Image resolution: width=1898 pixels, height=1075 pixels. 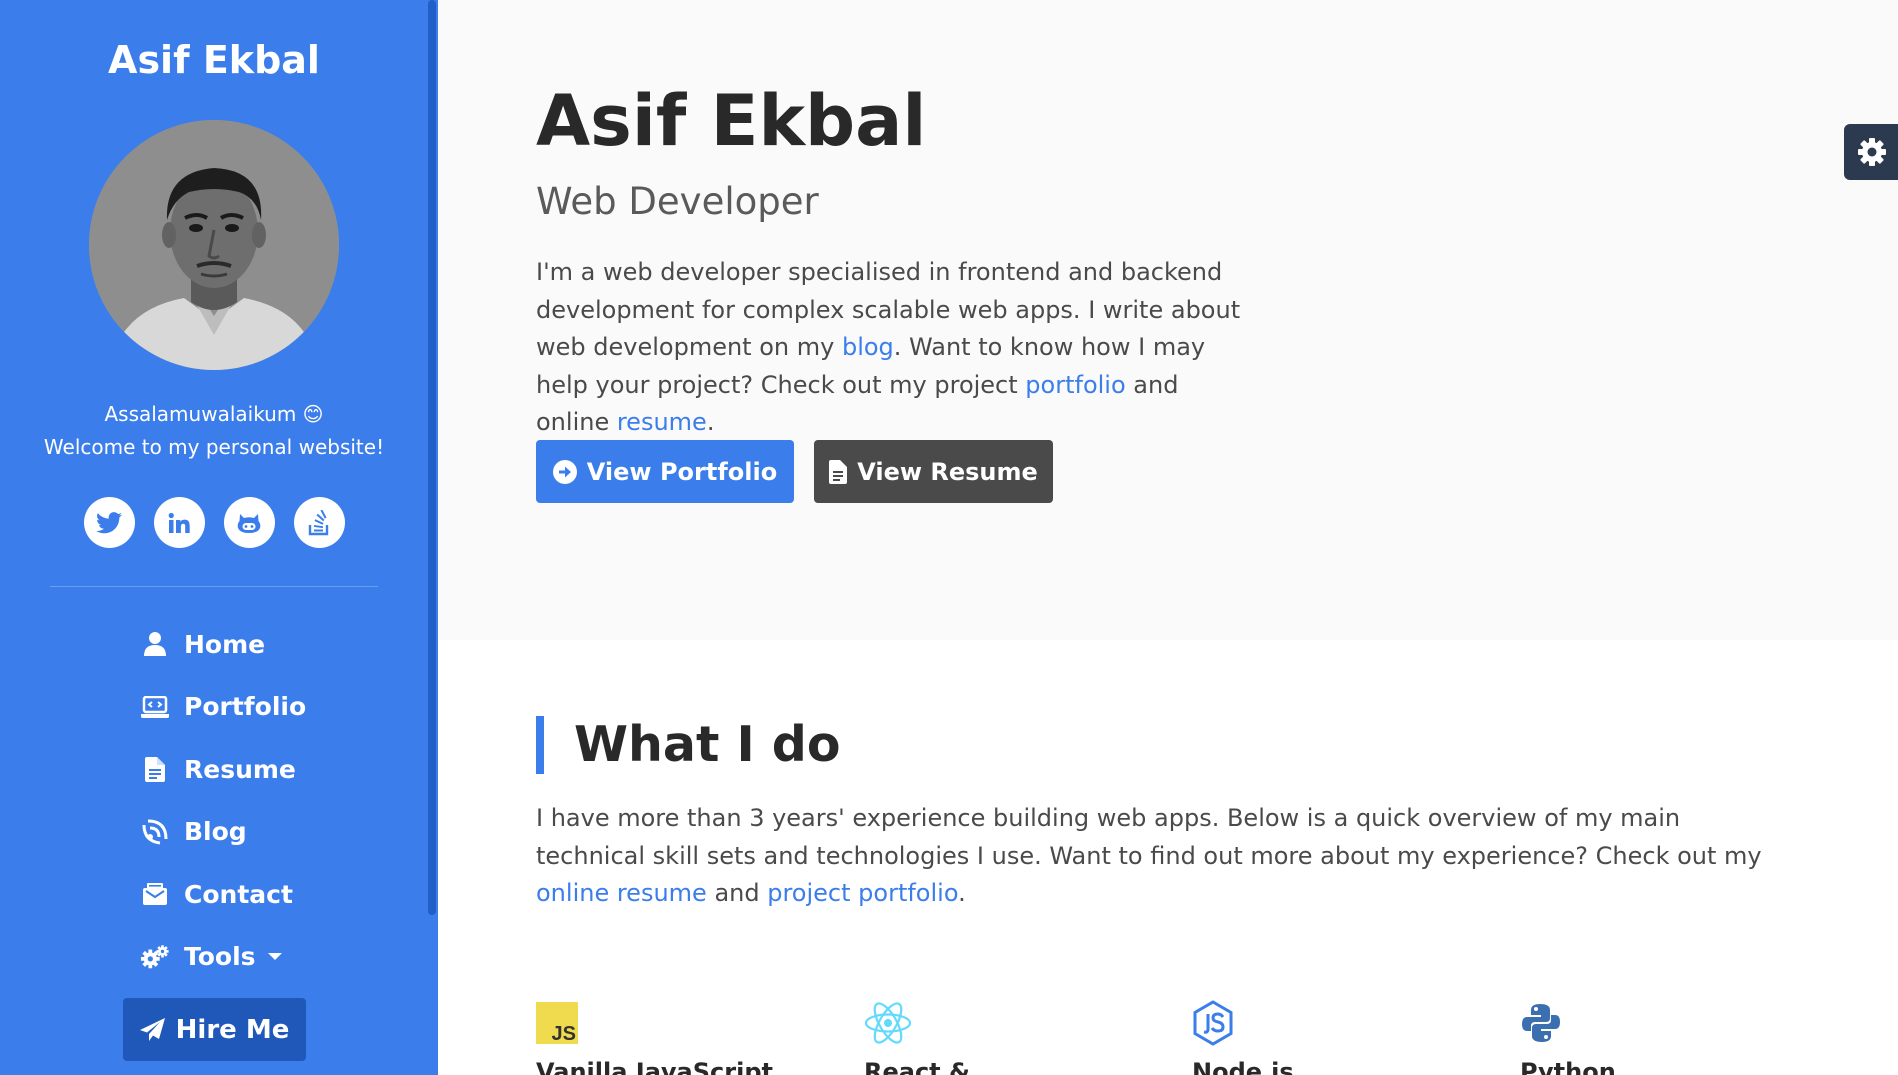 What do you see at coordinates (994, 1037) in the screenshot?
I see `skill-item: React &` at bounding box center [994, 1037].